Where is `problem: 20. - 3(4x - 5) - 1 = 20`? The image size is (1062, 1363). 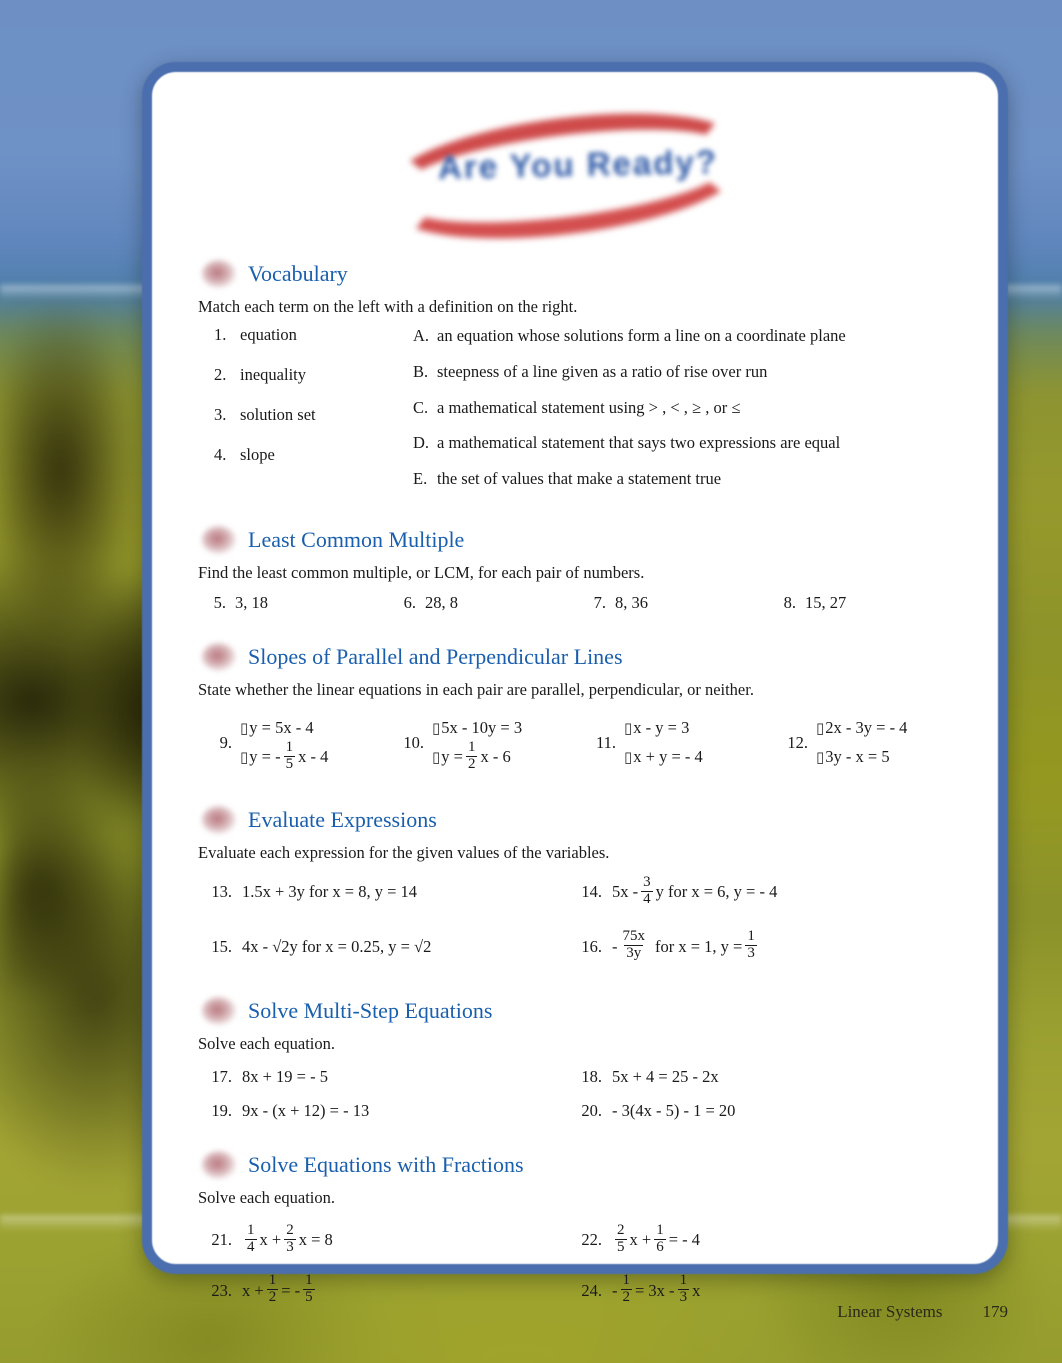 problem: 20. - 3(4x - 5) - 1 = 20 is located at coordinates (651, 1111).